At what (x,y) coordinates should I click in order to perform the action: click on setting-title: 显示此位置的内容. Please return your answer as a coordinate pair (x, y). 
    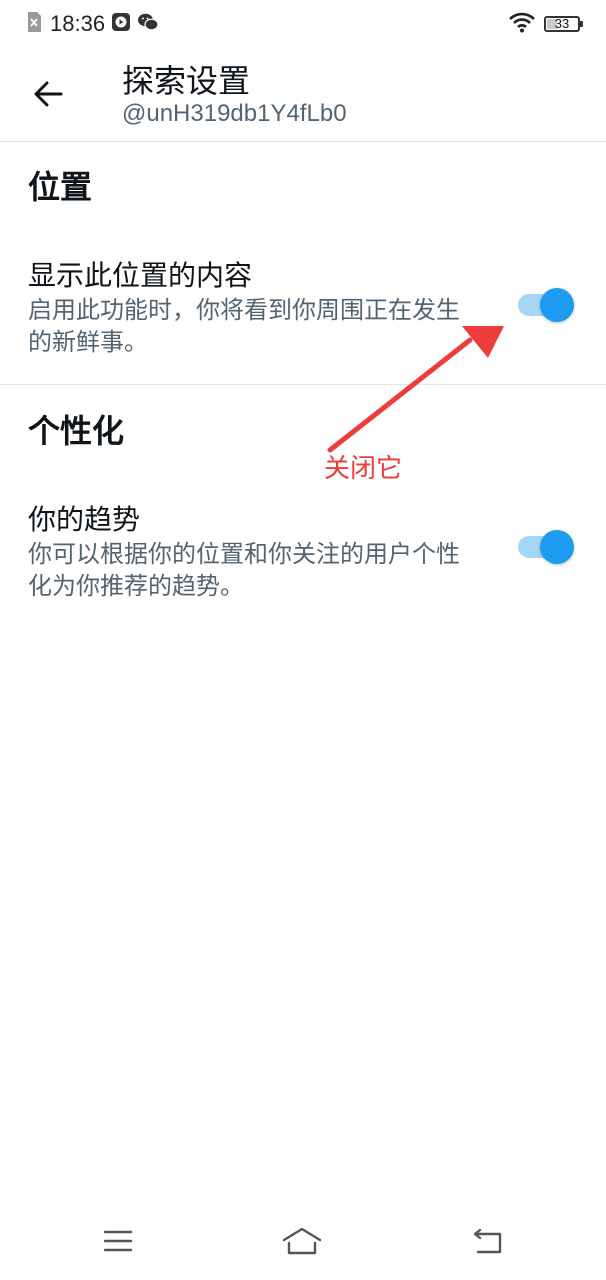
    Looking at the image, I should click on (140, 275).